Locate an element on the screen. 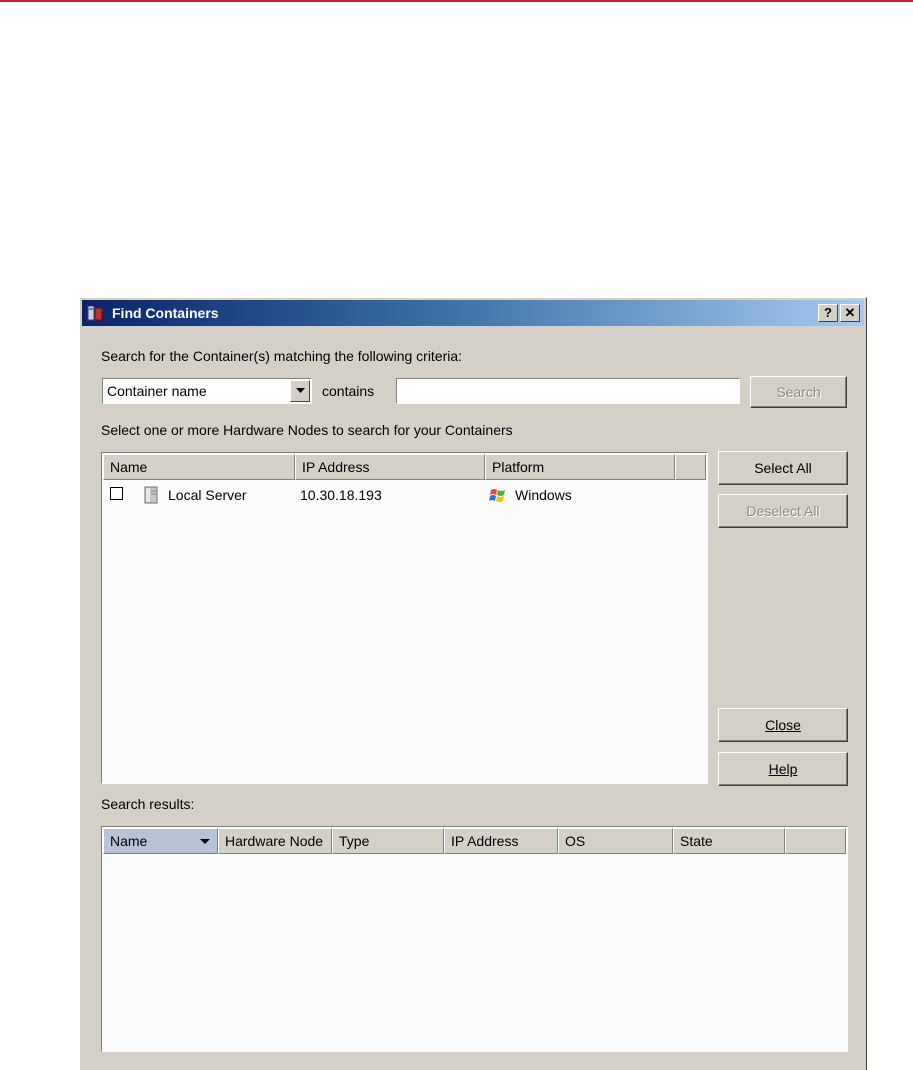  node-name: Local Server is located at coordinates (207, 495).